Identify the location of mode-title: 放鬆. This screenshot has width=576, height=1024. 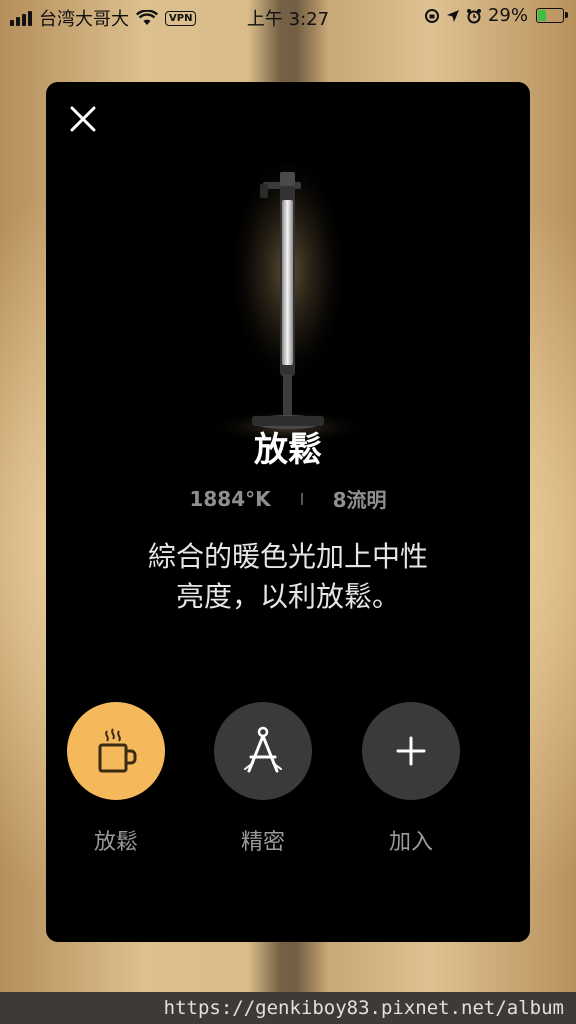
(288, 450).